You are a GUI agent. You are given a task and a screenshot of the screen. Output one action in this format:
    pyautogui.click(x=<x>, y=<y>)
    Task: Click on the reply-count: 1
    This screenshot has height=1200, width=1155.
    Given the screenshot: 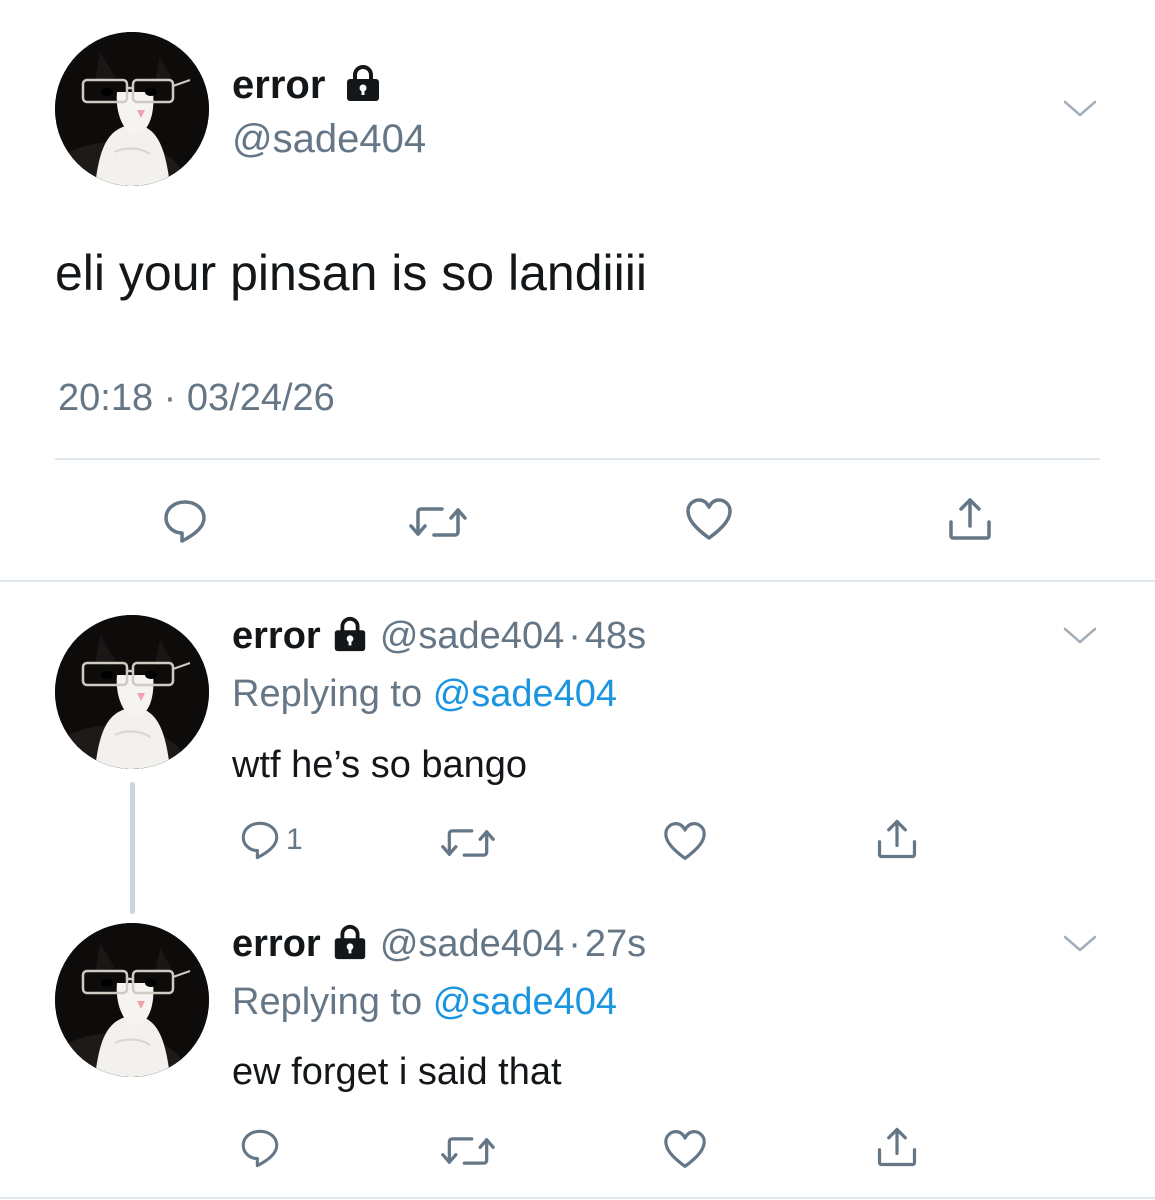 What is the action you would take?
    pyautogui.click(x=294, y=839)
    